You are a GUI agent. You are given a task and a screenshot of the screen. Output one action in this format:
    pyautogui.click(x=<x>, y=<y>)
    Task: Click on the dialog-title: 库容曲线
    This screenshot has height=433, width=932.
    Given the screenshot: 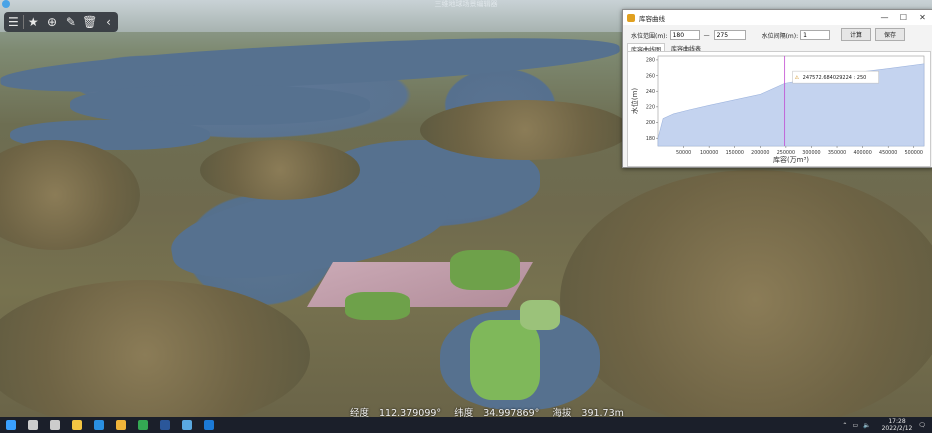 What is the action you would take?
    pyautogui.click(x=652, y=18)
    